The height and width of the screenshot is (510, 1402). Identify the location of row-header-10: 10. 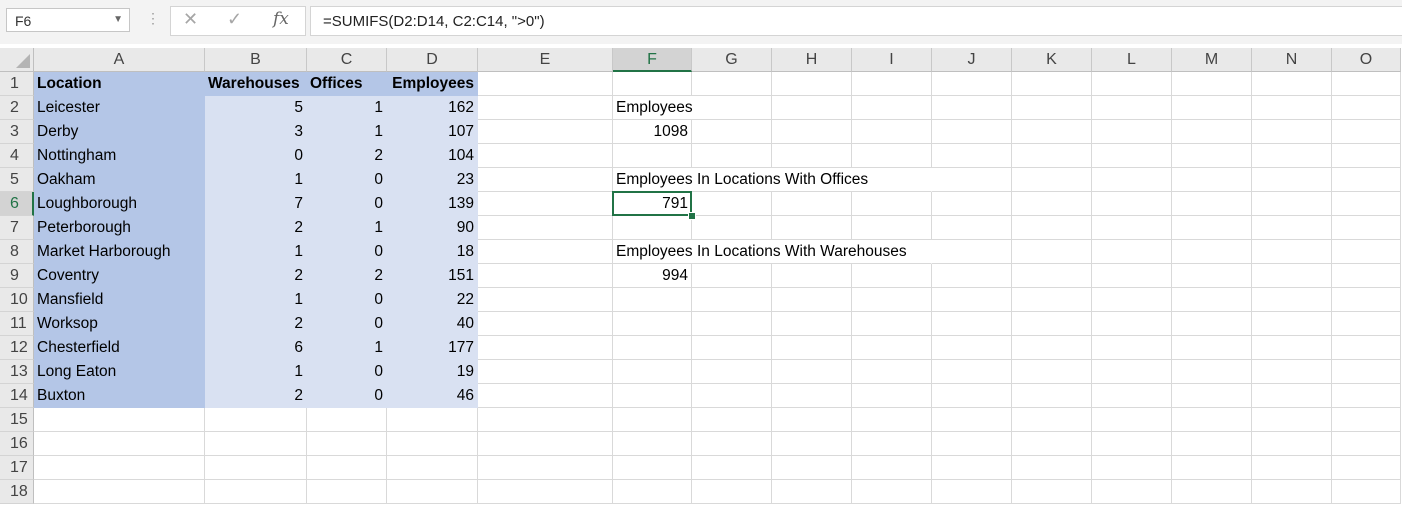
(17, 300).